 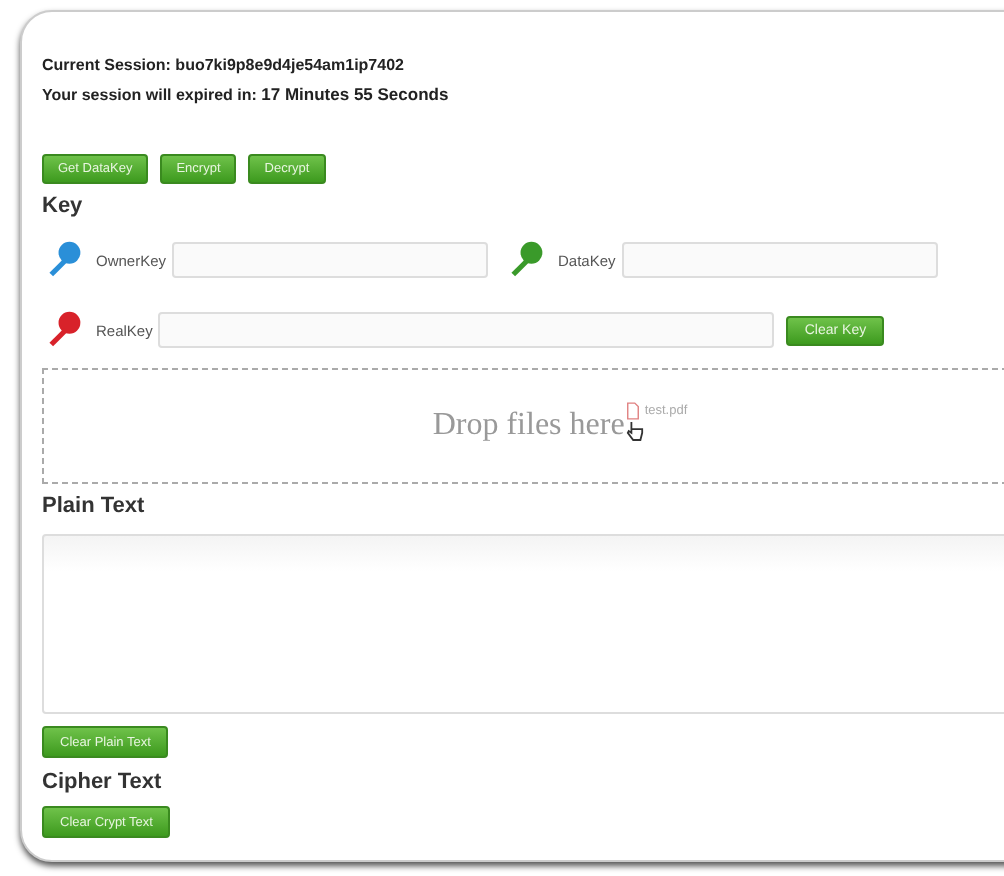 I want to click on section-heading: Key, so click(x=63, y=206).